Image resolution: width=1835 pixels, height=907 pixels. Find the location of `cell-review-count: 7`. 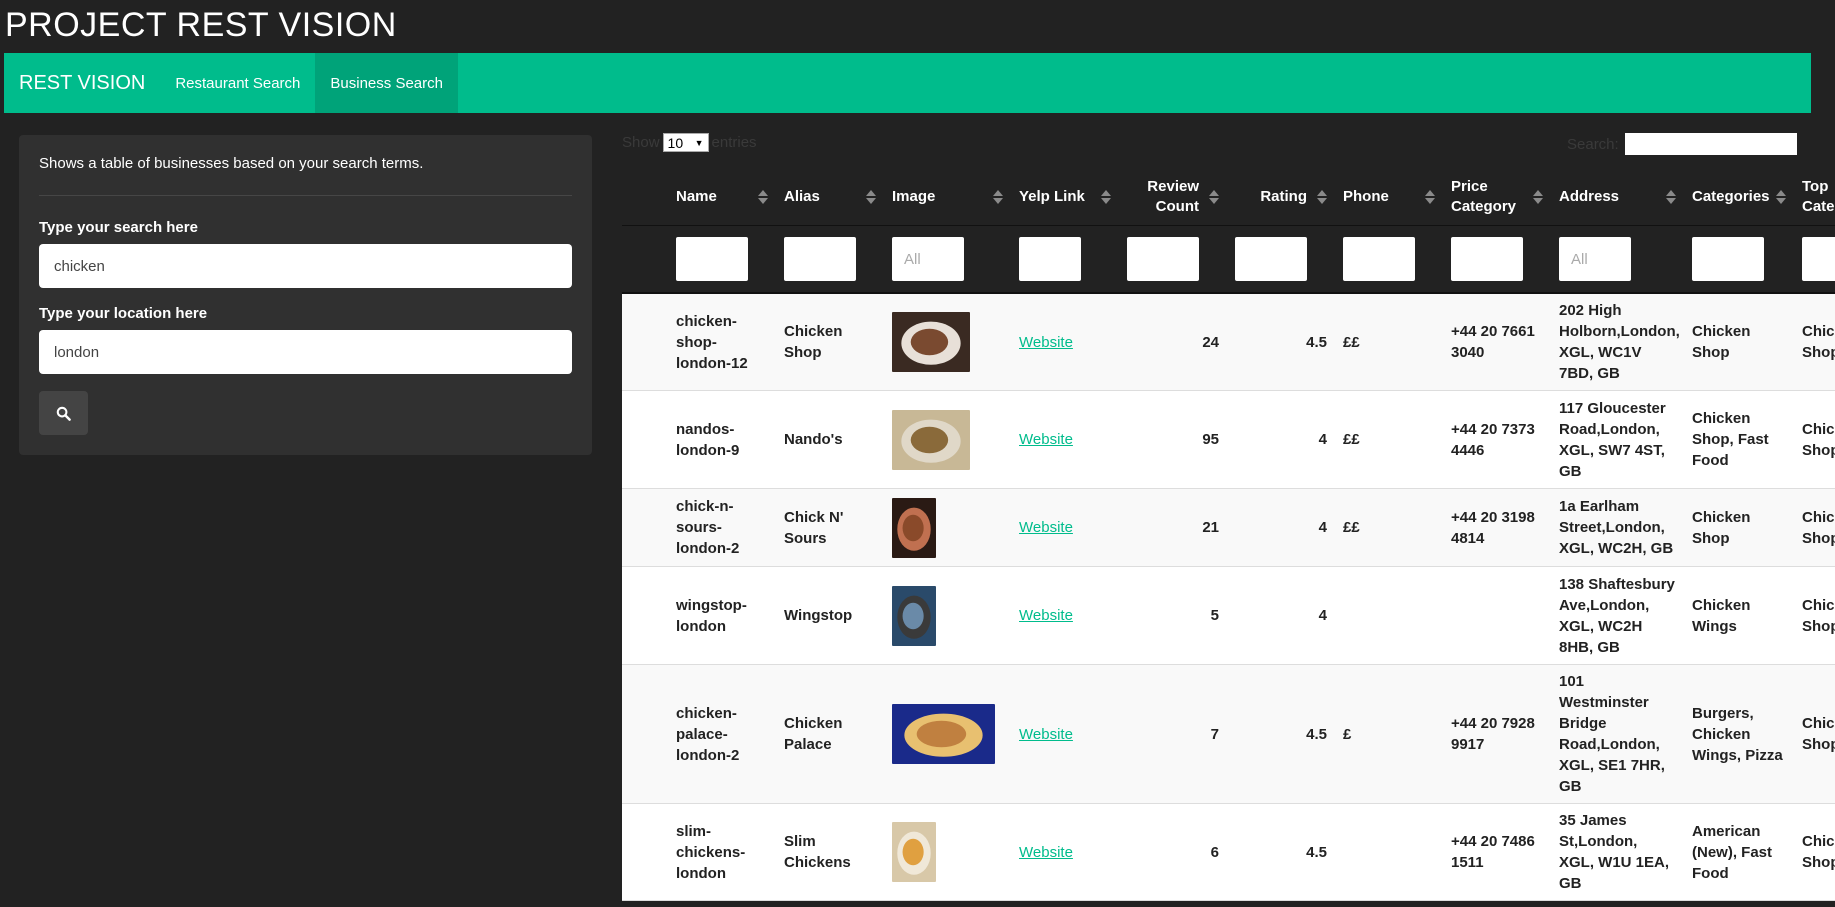

cell-review-count: 7 is located at coordinates (1173, 734).